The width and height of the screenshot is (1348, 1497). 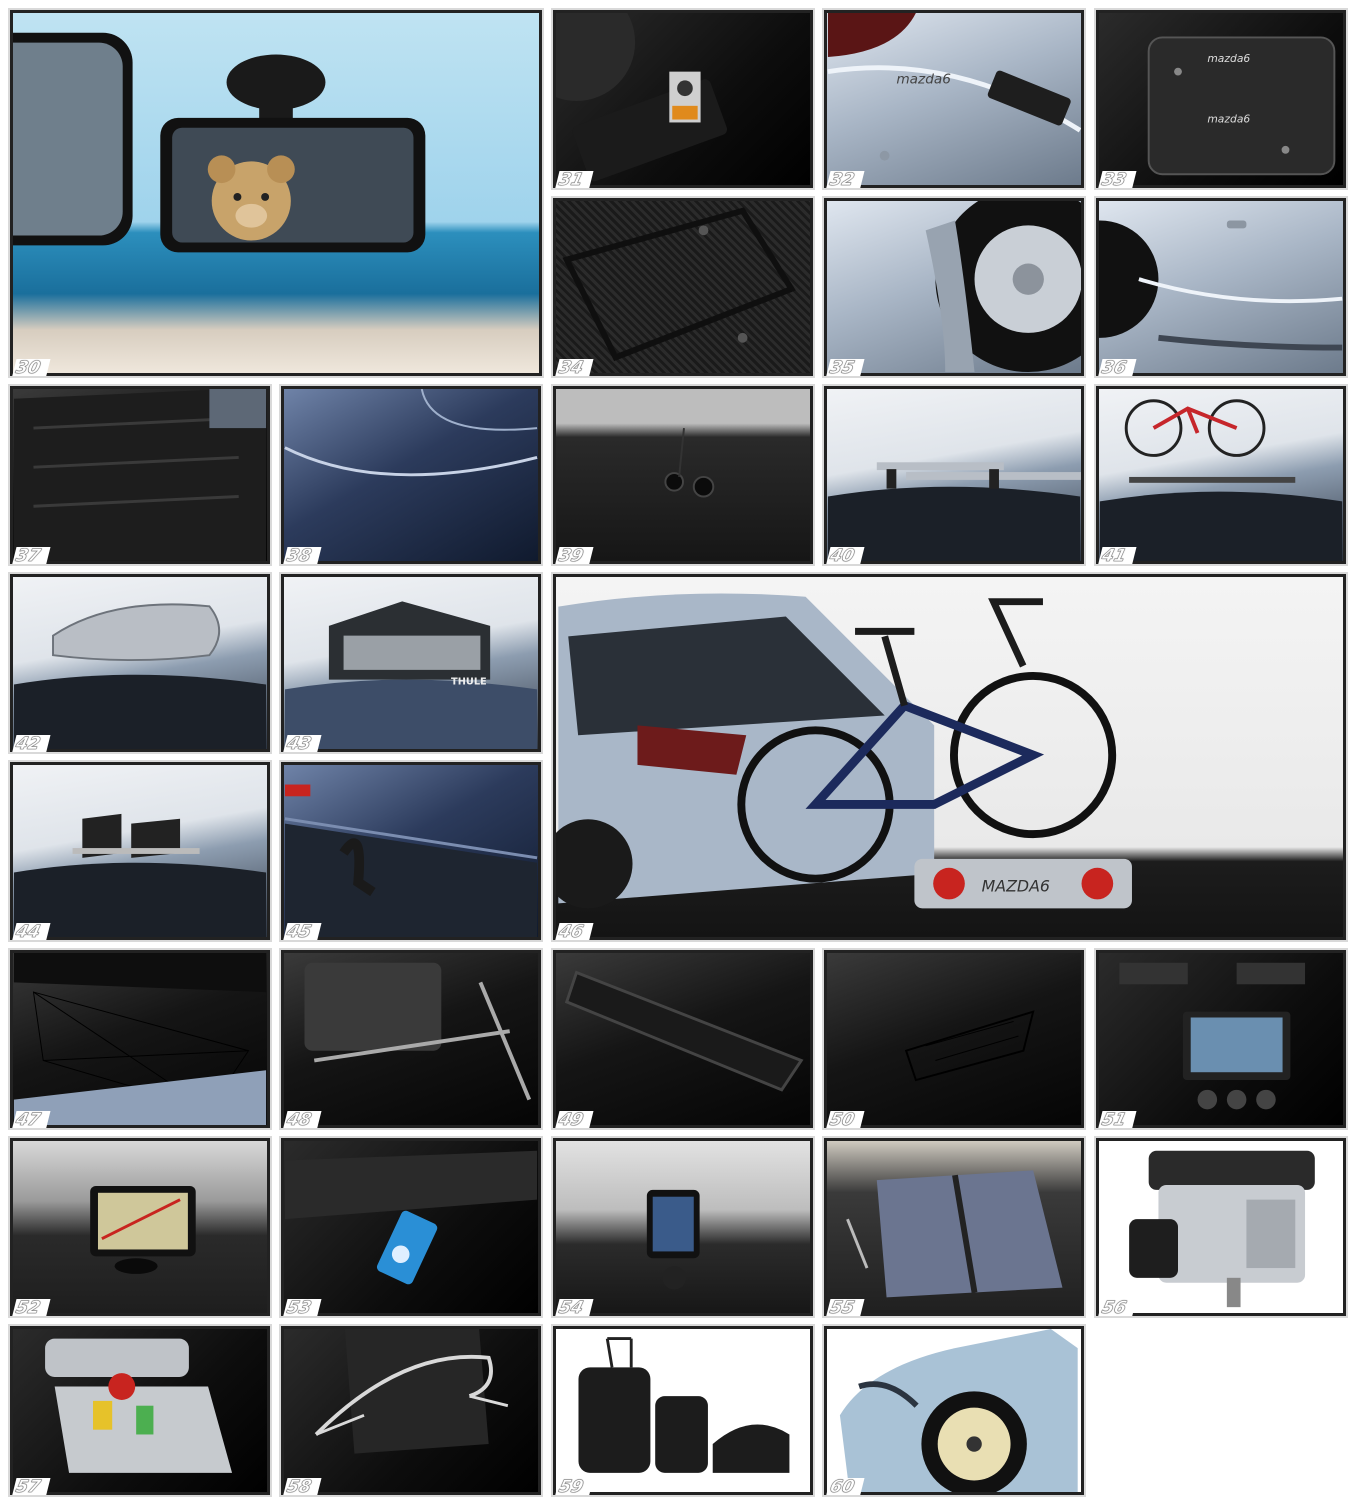 I want to click on boot-liner-icon, so click(x=140, y=475).